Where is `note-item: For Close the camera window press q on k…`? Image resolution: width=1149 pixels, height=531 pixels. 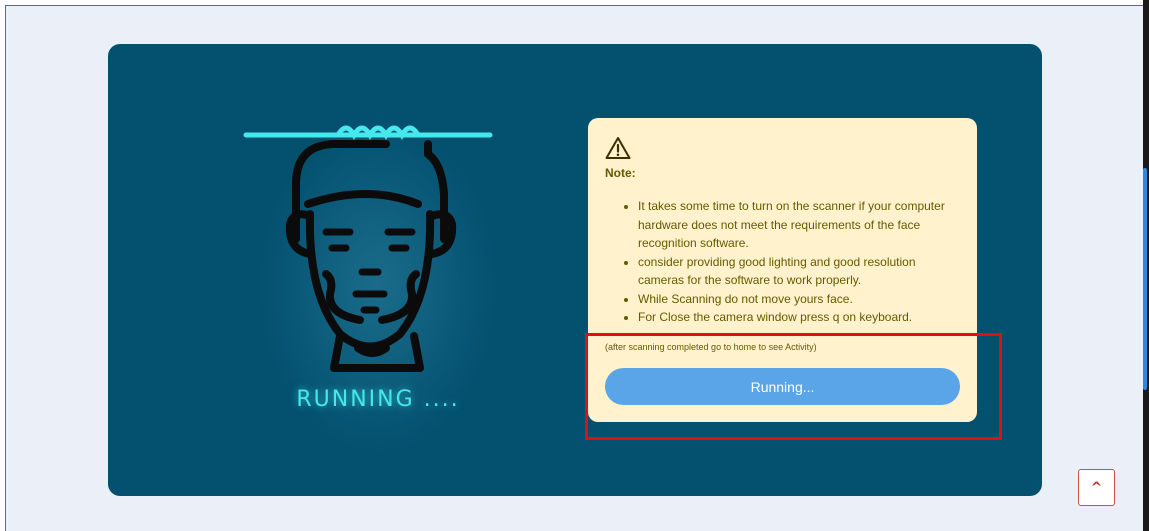 note-item: For Close the camera window press q on k… is located at coordinates (800, 317).